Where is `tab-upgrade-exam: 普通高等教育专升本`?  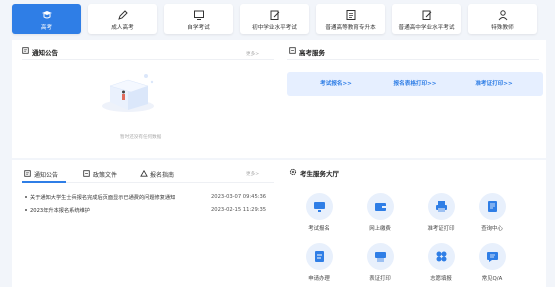 tab-upgrade-exam: 普通高等教育专升本 is located at coordinates (350, 19).